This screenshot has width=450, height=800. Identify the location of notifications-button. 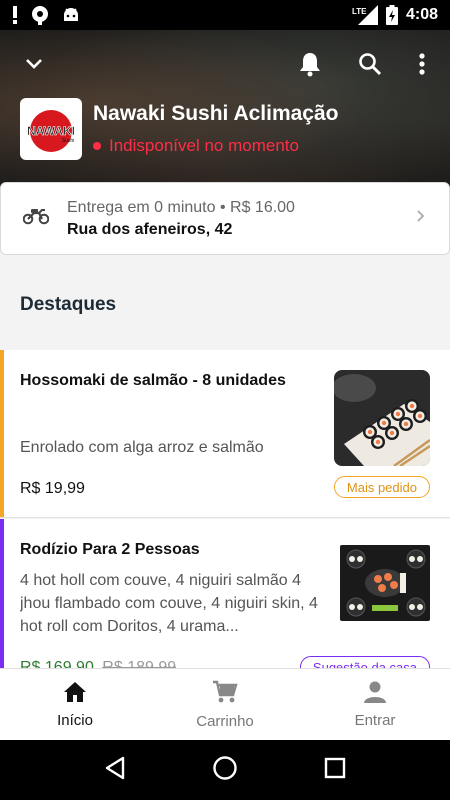
(310, 66).